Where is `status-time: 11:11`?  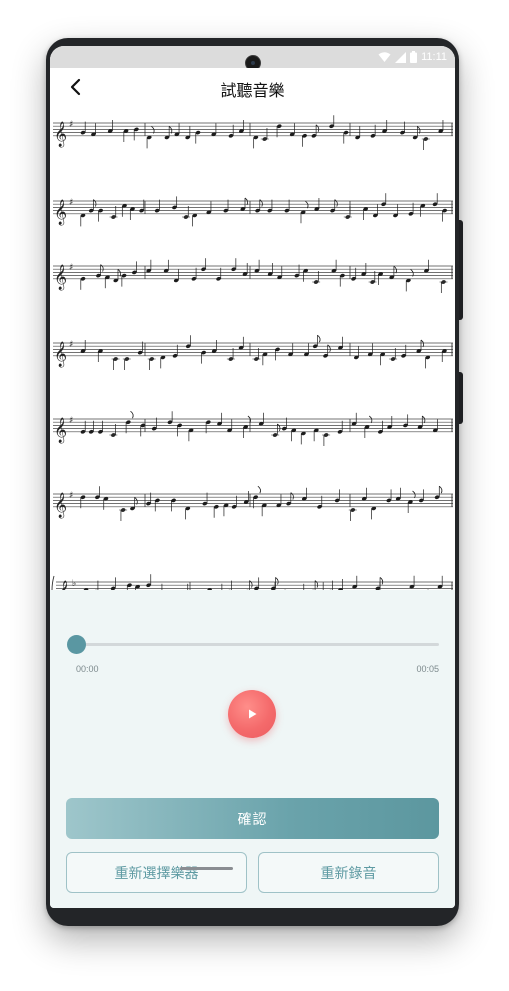
status-time: 11:11 is located at coordinates (434, 57).